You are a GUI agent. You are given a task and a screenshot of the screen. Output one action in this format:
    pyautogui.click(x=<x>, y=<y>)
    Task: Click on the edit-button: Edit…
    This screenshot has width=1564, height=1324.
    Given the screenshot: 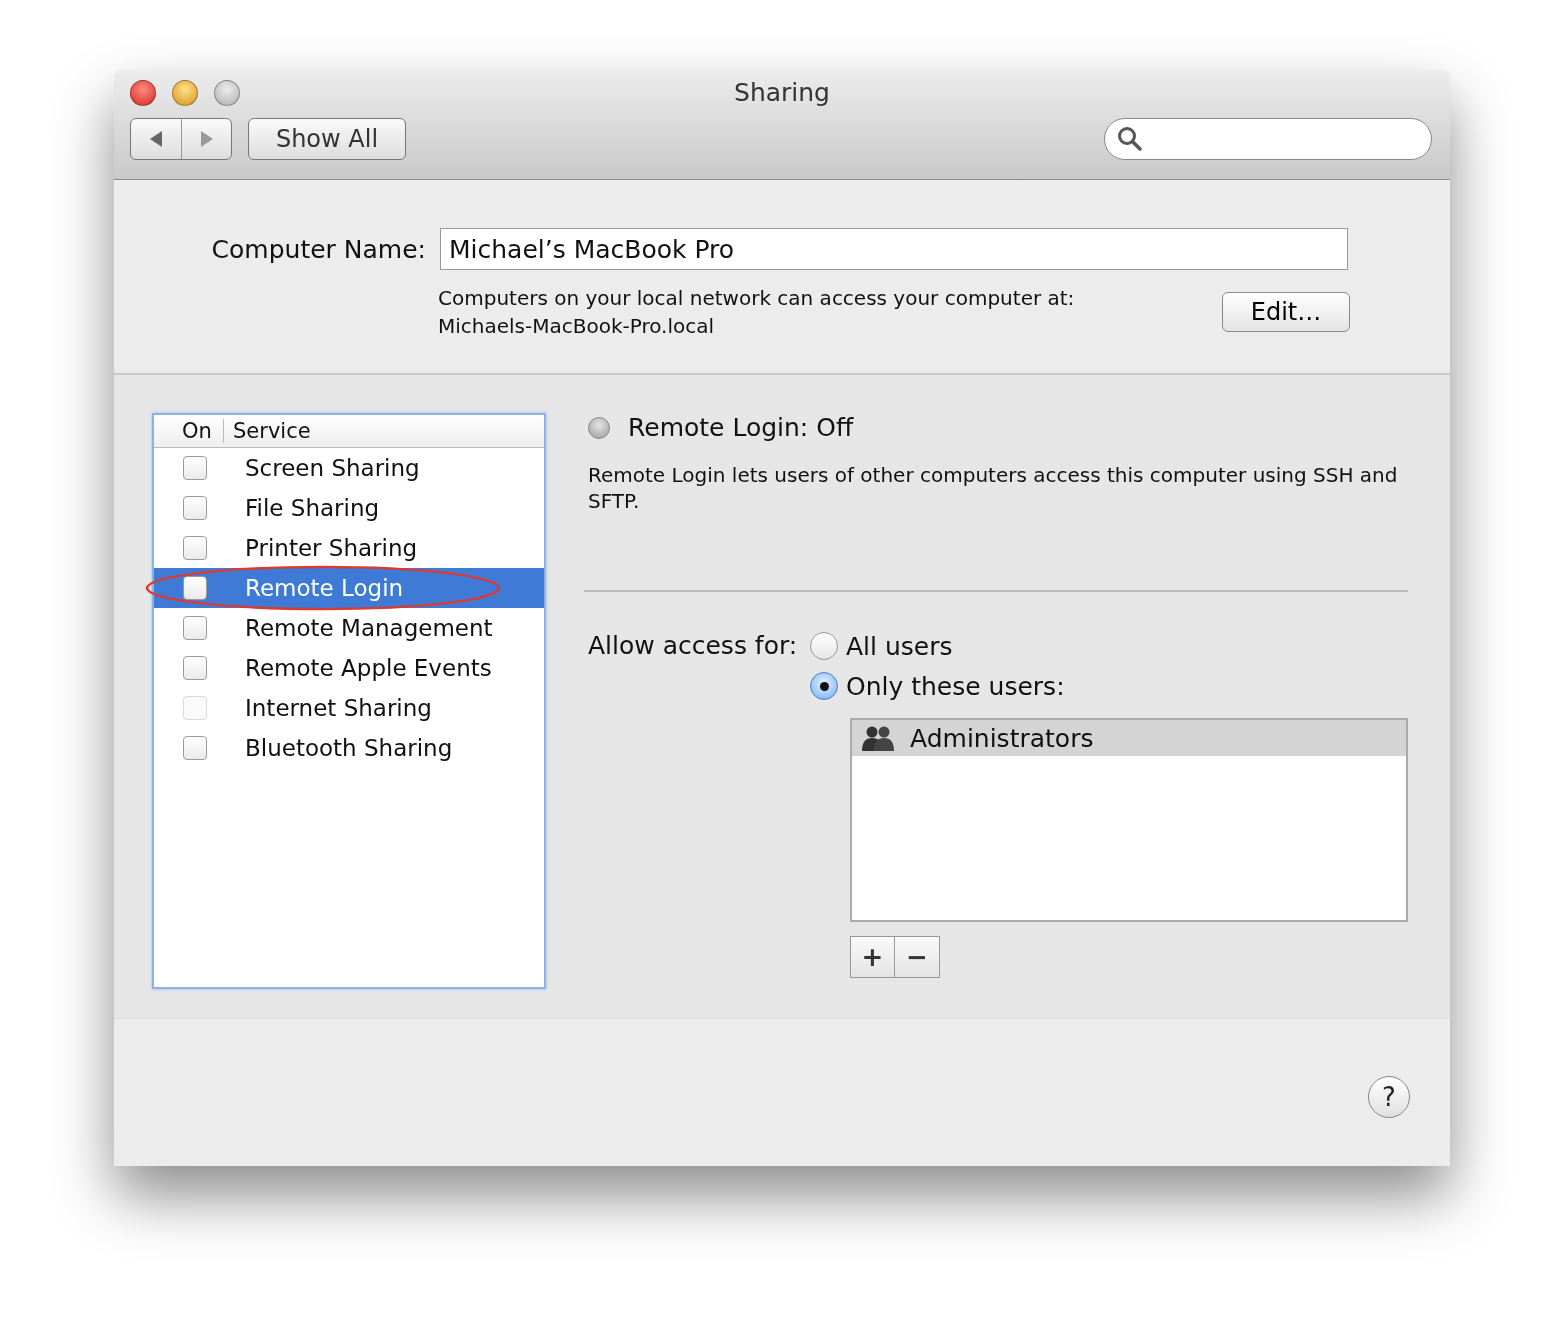 What is the action you would take?
    pyautogui.click(x=1286, y=312)
    